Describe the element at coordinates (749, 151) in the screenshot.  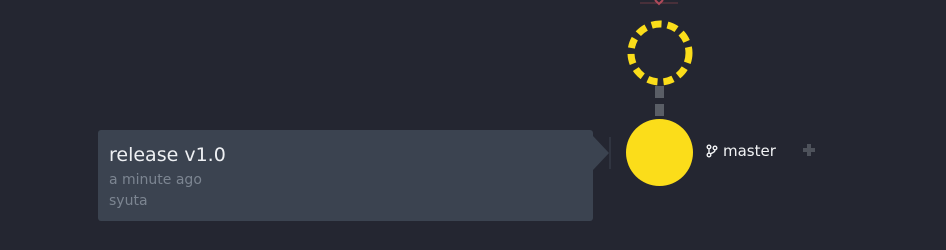
I see `branch-name: master` at that location.